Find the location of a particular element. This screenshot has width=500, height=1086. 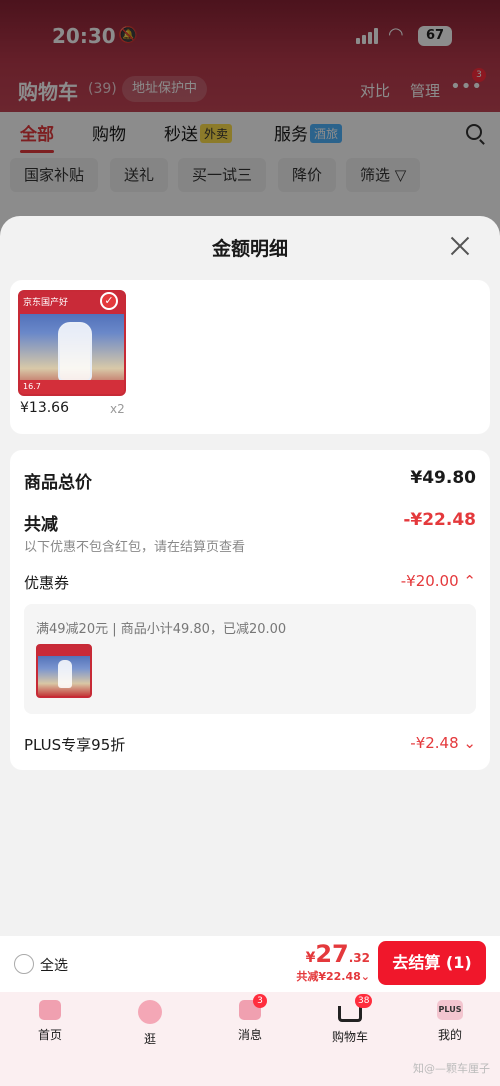

total-price: ¥27.32 is located at coordinates (338, 954).